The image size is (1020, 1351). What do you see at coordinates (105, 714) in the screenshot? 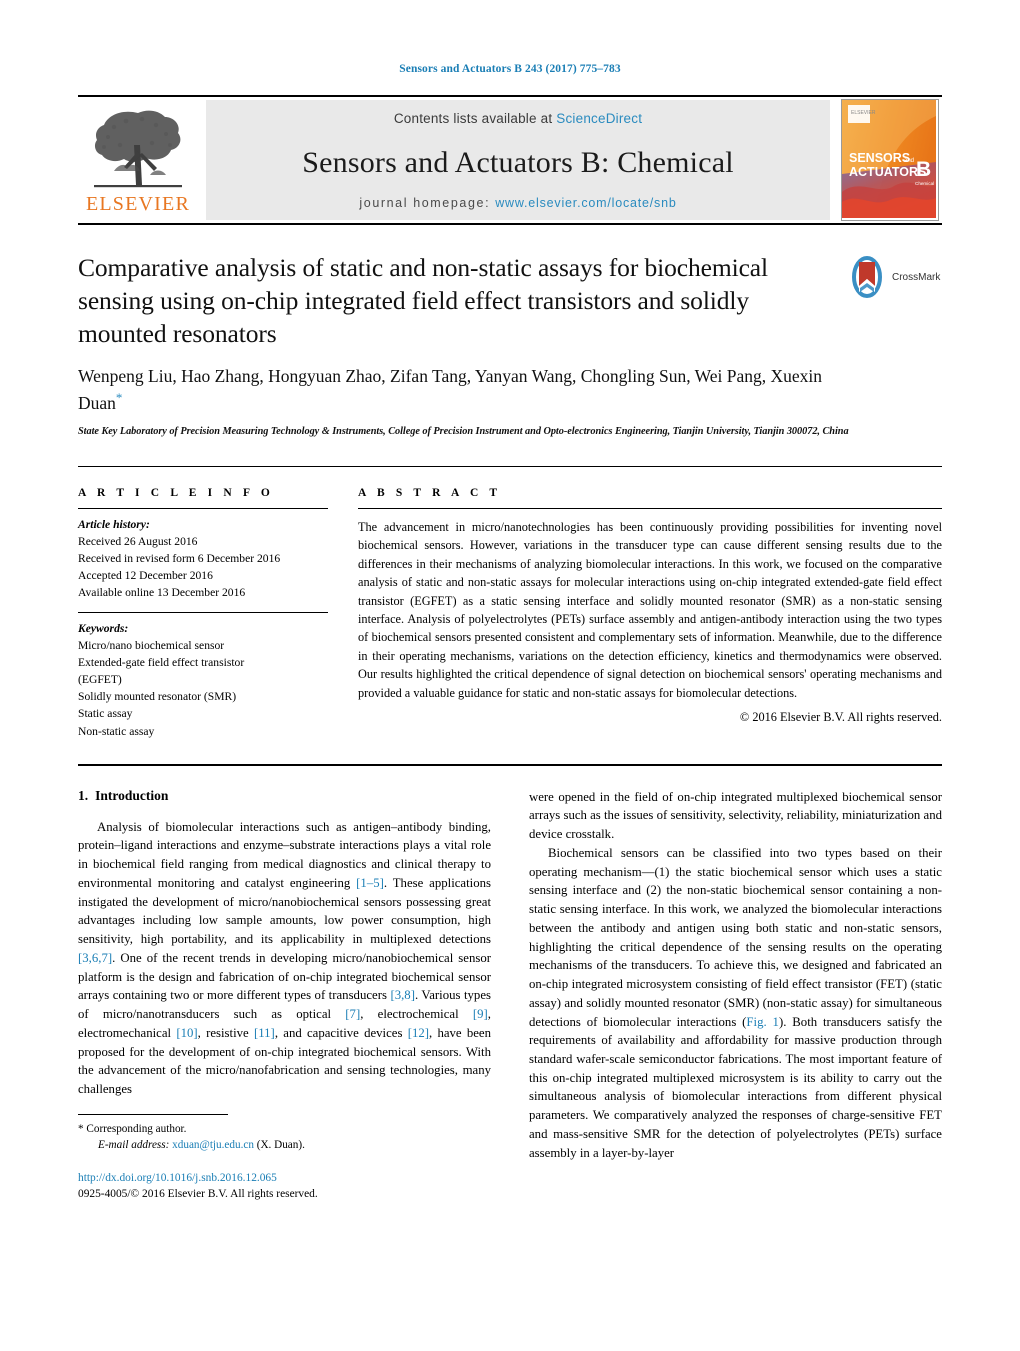
I see `keyword-item: Static assay` at bounding box center [105, 714].